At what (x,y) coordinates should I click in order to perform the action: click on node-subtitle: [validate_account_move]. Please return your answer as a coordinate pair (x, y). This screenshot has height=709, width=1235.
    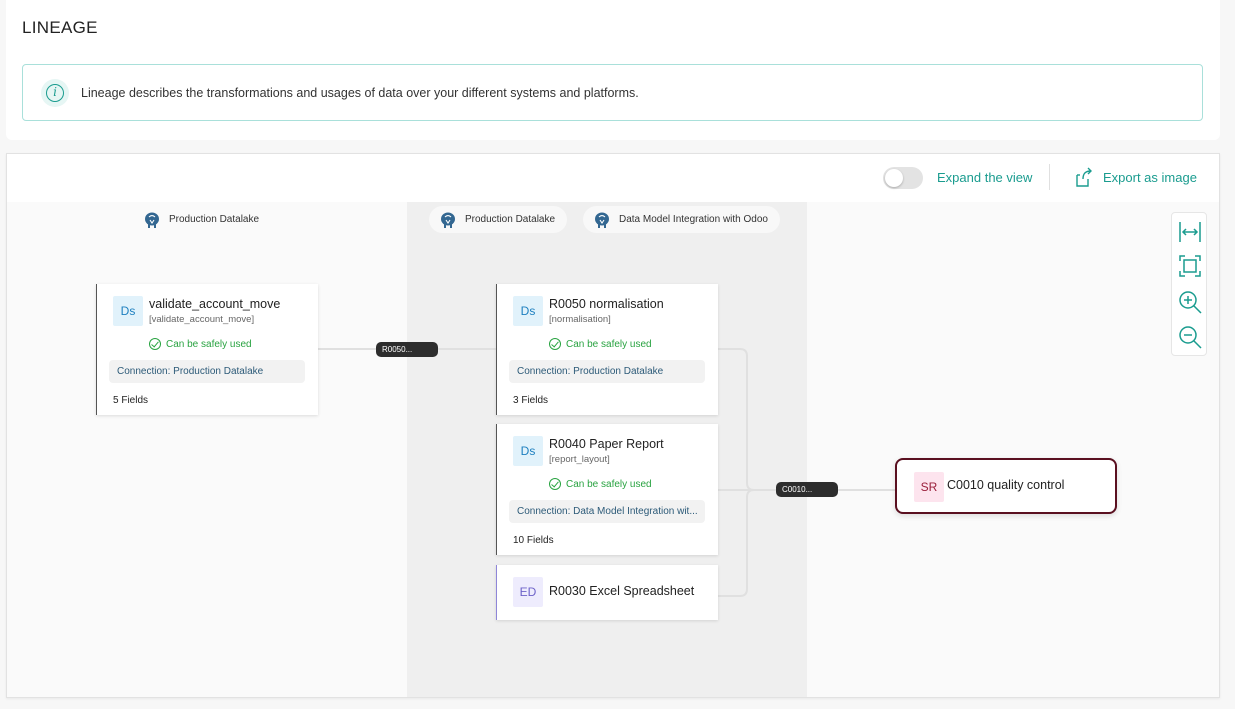
    Looking at the image, I should click on (202, 319).